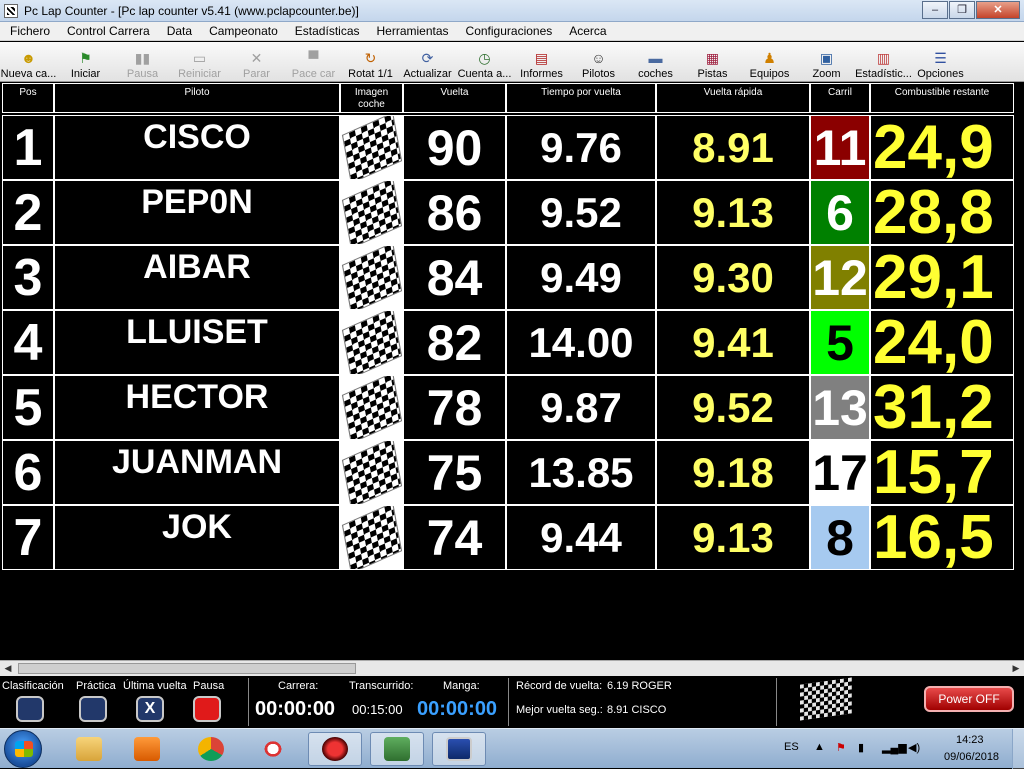 Image resolution: width=1024 pixels, height=769 pixels. Describe the element at coordinates (769, 58) in the screenshot. I see `teams-icon: ♟` at that location.